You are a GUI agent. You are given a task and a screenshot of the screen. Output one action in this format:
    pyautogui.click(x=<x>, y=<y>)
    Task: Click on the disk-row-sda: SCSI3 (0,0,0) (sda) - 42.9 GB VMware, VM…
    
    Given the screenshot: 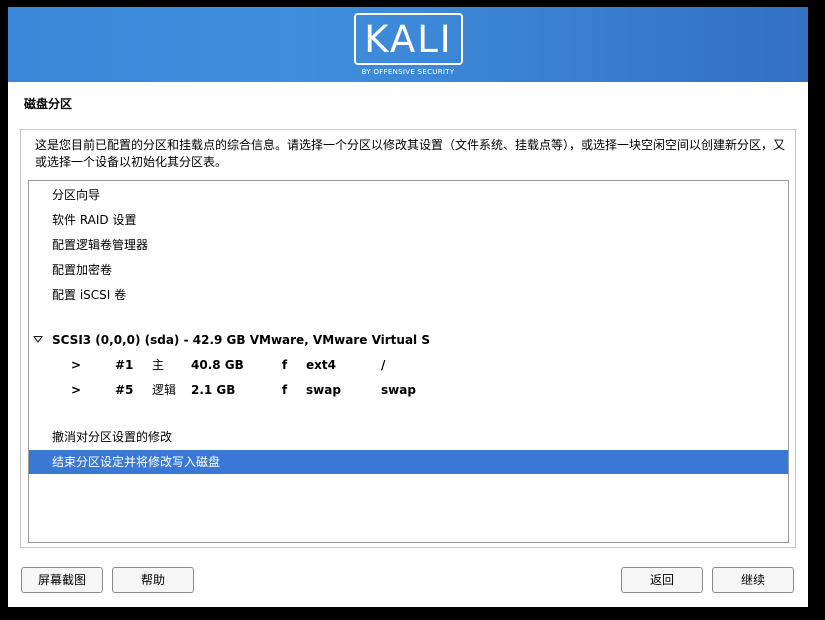 What is the action you would take?
    pyautogui.click(x=408, y=340)
    